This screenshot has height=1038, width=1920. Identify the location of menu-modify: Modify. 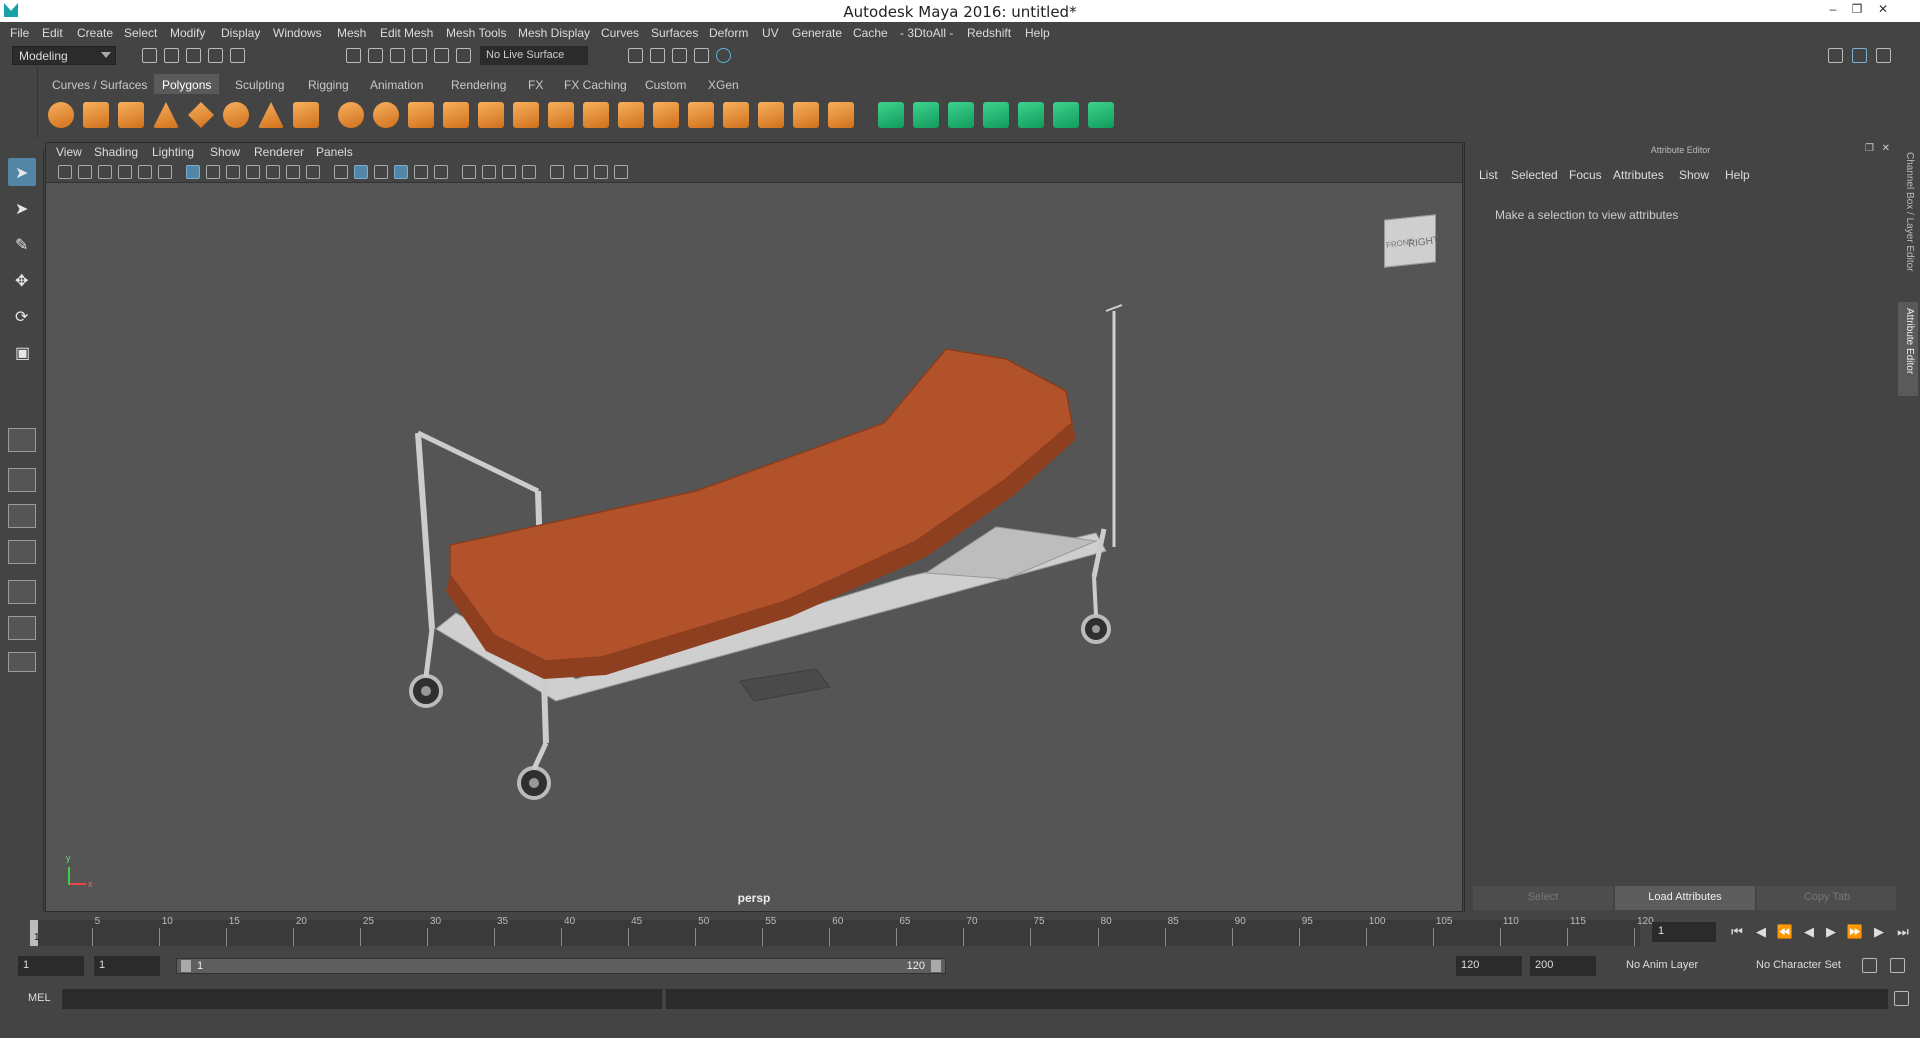
(187, 33).